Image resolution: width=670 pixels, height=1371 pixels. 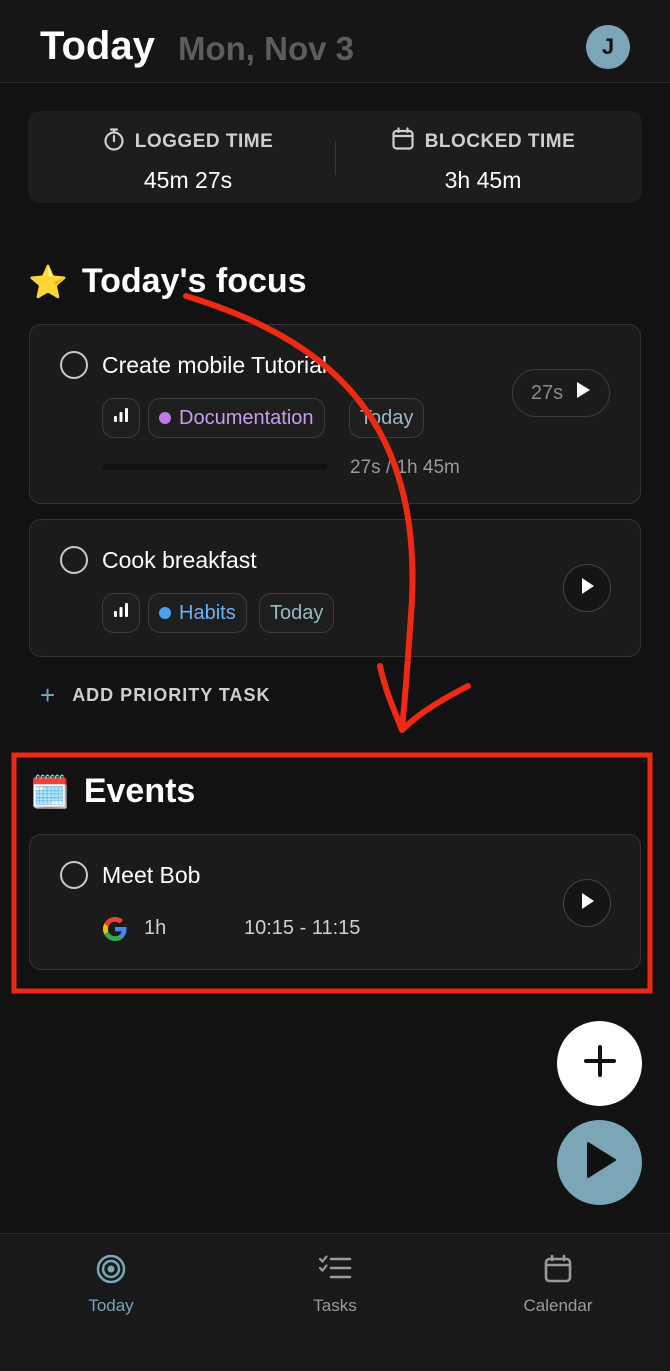 I want to click on focus-heading: ⭐ Today's focus, so click(x=167, y=281).